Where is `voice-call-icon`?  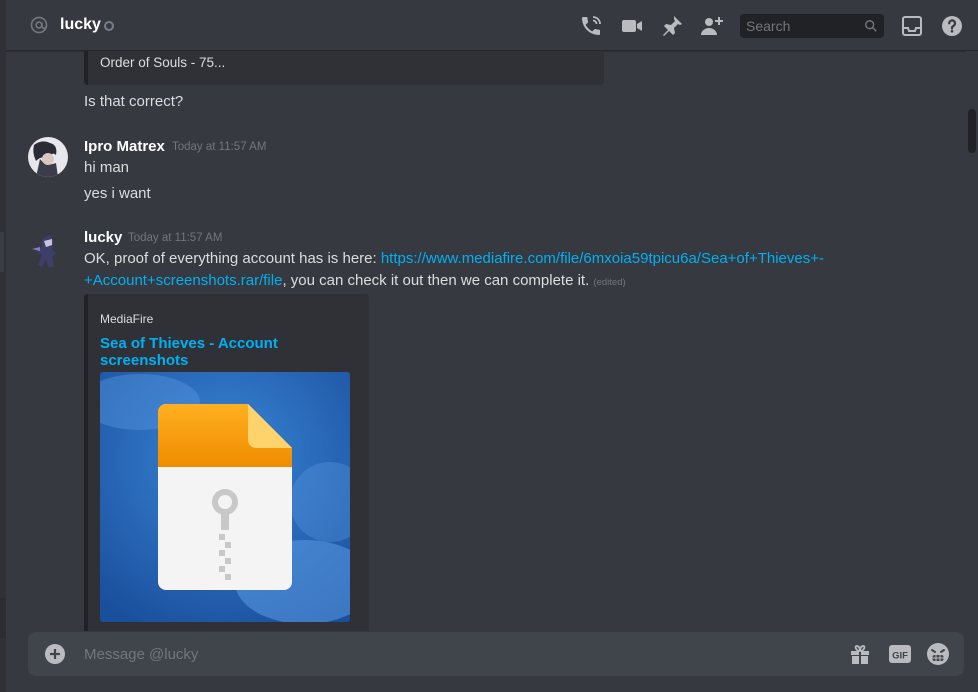 voice-call-icon is located at coordinates (591, 26).